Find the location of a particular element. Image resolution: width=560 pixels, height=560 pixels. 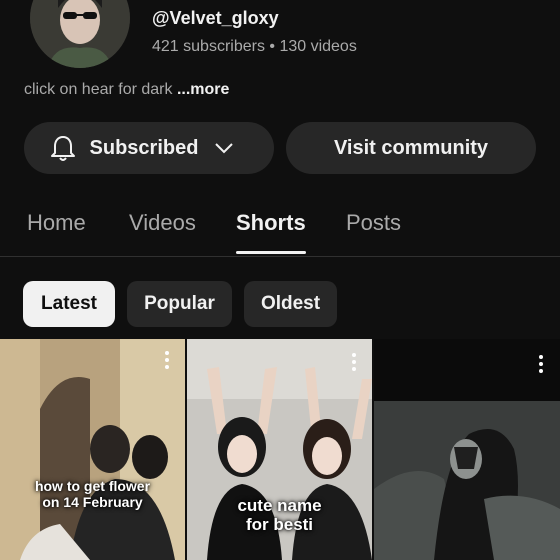

tab-shorts: Shorts is located at coordinates (271, 223).